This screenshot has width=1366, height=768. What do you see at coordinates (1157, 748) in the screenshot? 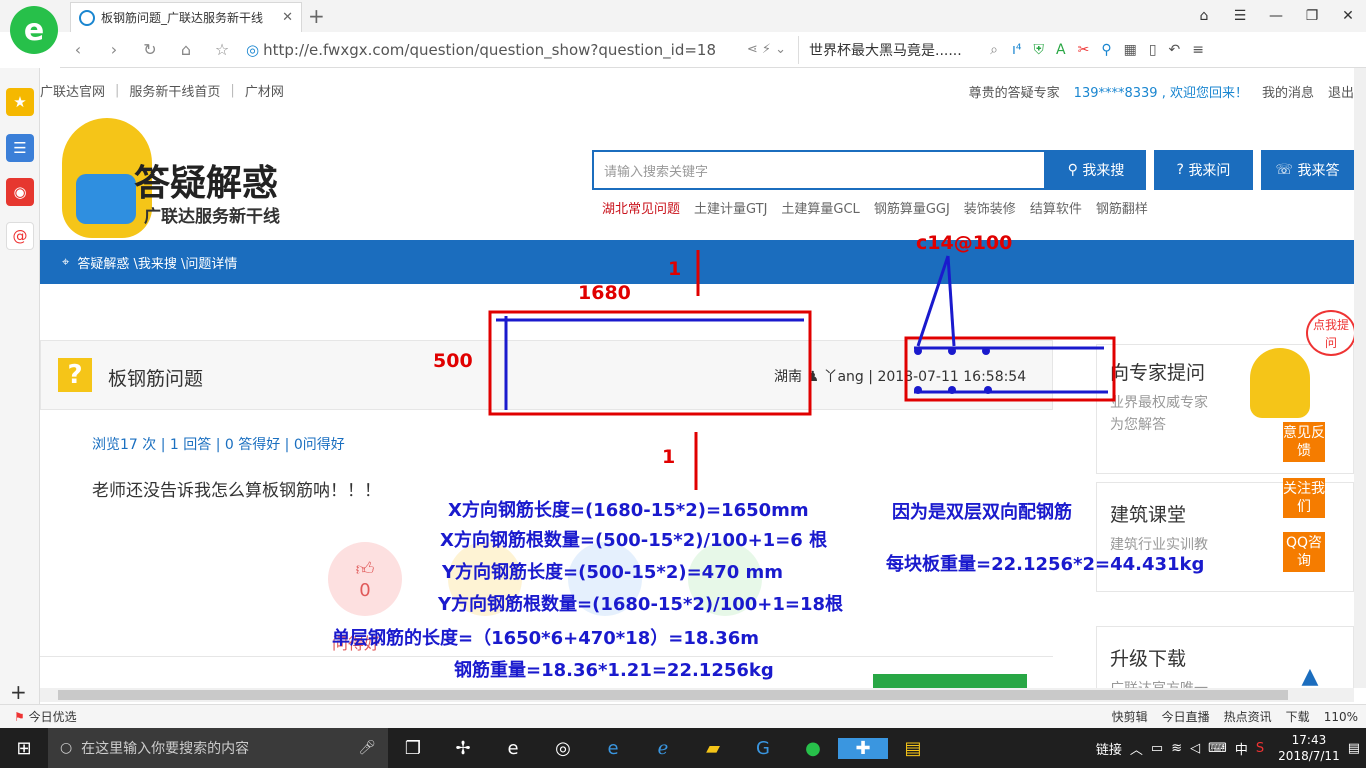
I see `battery-icon: ▭` at bounding box center [1157, 748].